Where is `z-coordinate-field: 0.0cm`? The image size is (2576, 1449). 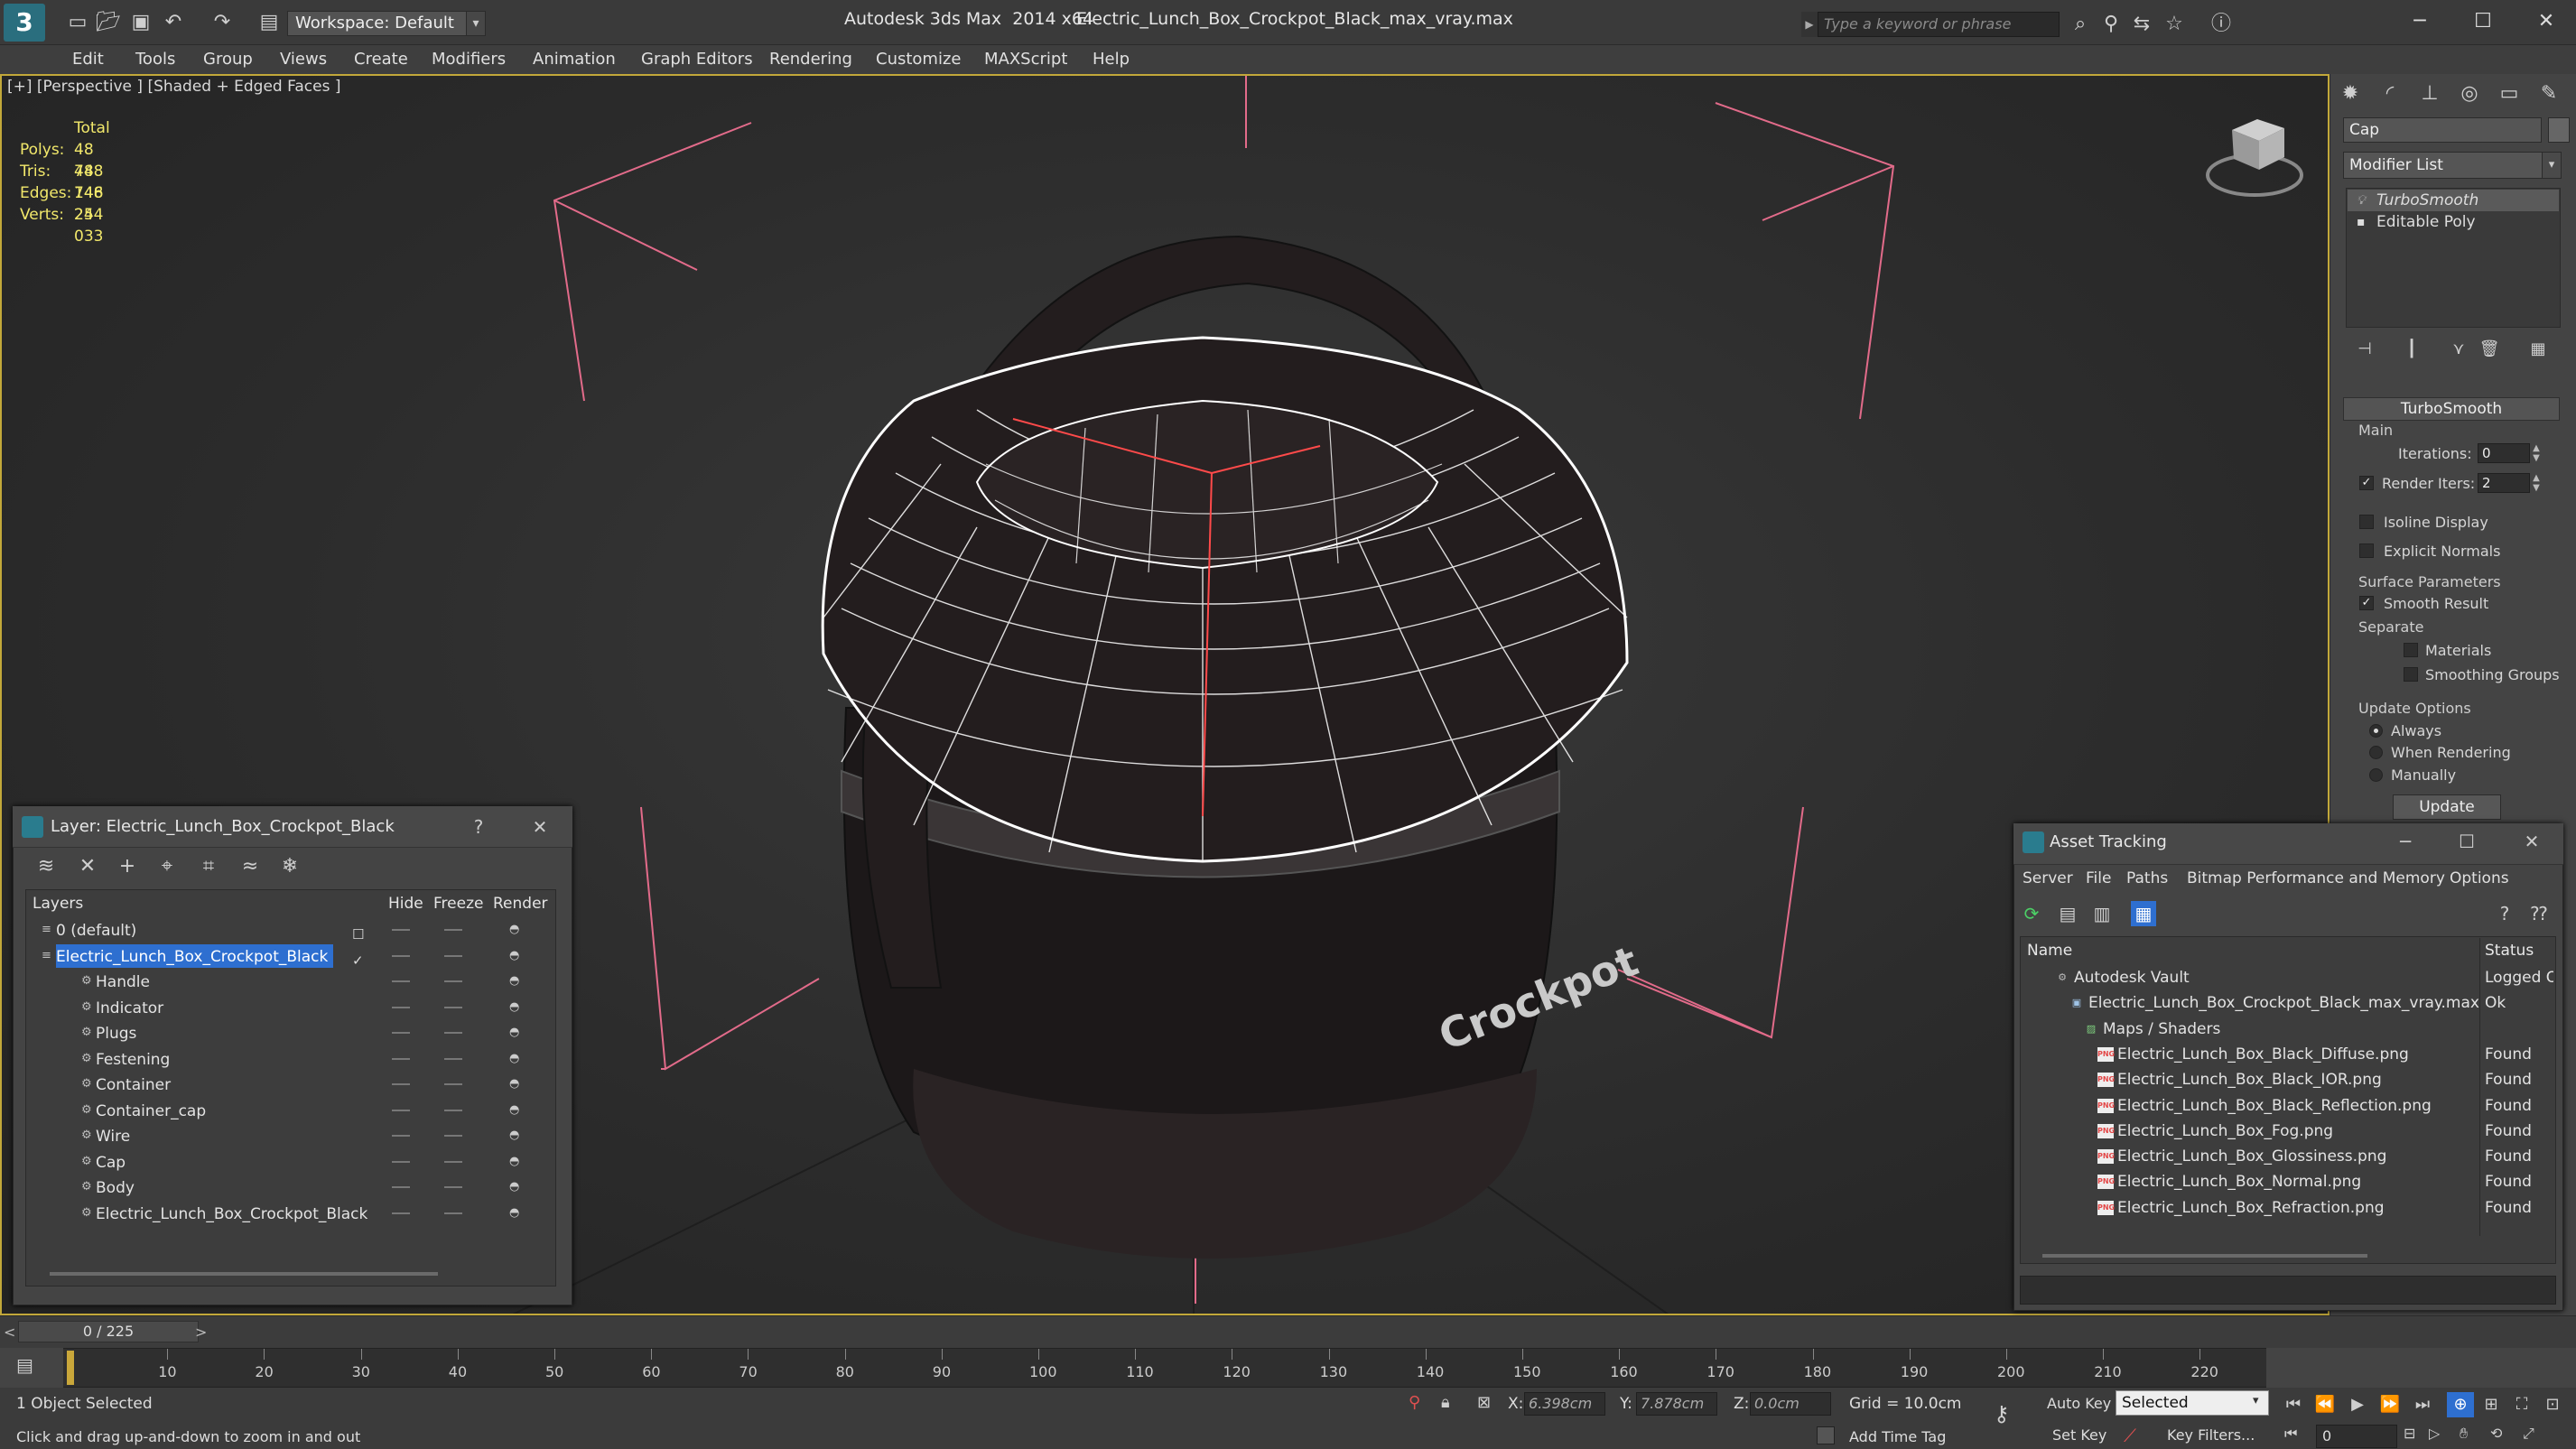 z-coordinate-field: 0.0cm is located at coordinates (1790, 1404).